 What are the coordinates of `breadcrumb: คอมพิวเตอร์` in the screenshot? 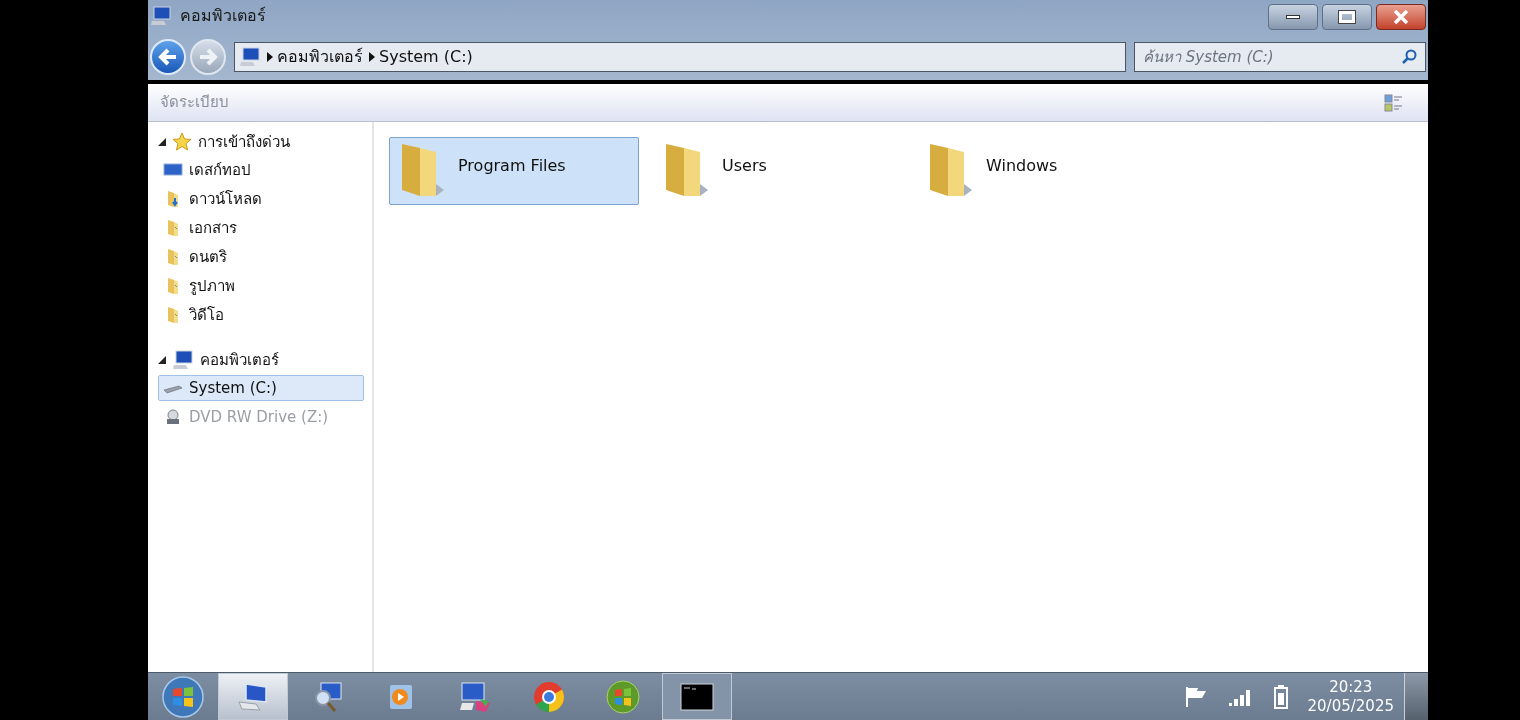 It's located at (320, 57).